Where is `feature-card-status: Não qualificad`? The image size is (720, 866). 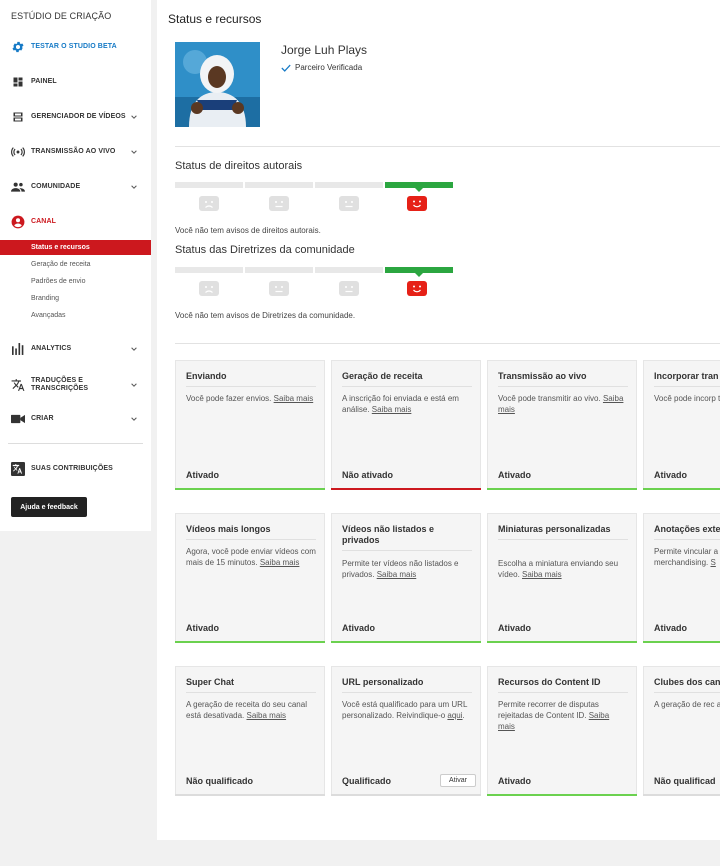 feature-card-status: Não qualificad is located at coordinates (685, 781).